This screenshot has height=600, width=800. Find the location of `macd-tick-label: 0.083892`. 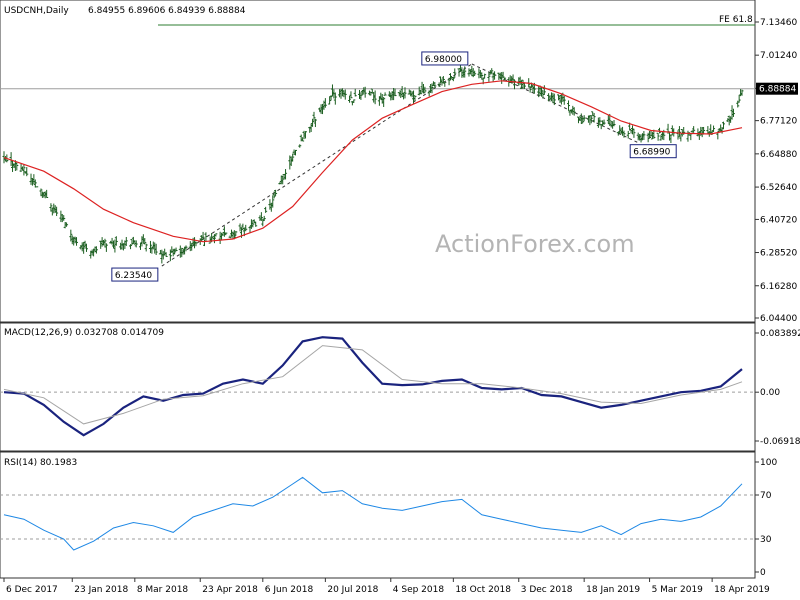

macd-tick-label: 0.083892 is located at coordinates (780, 334).